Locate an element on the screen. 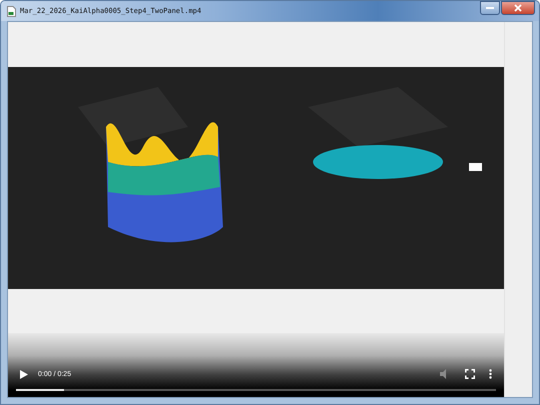 This screenshot has height=405, width=540. minimize-icon is located at coordinates (490, 8).